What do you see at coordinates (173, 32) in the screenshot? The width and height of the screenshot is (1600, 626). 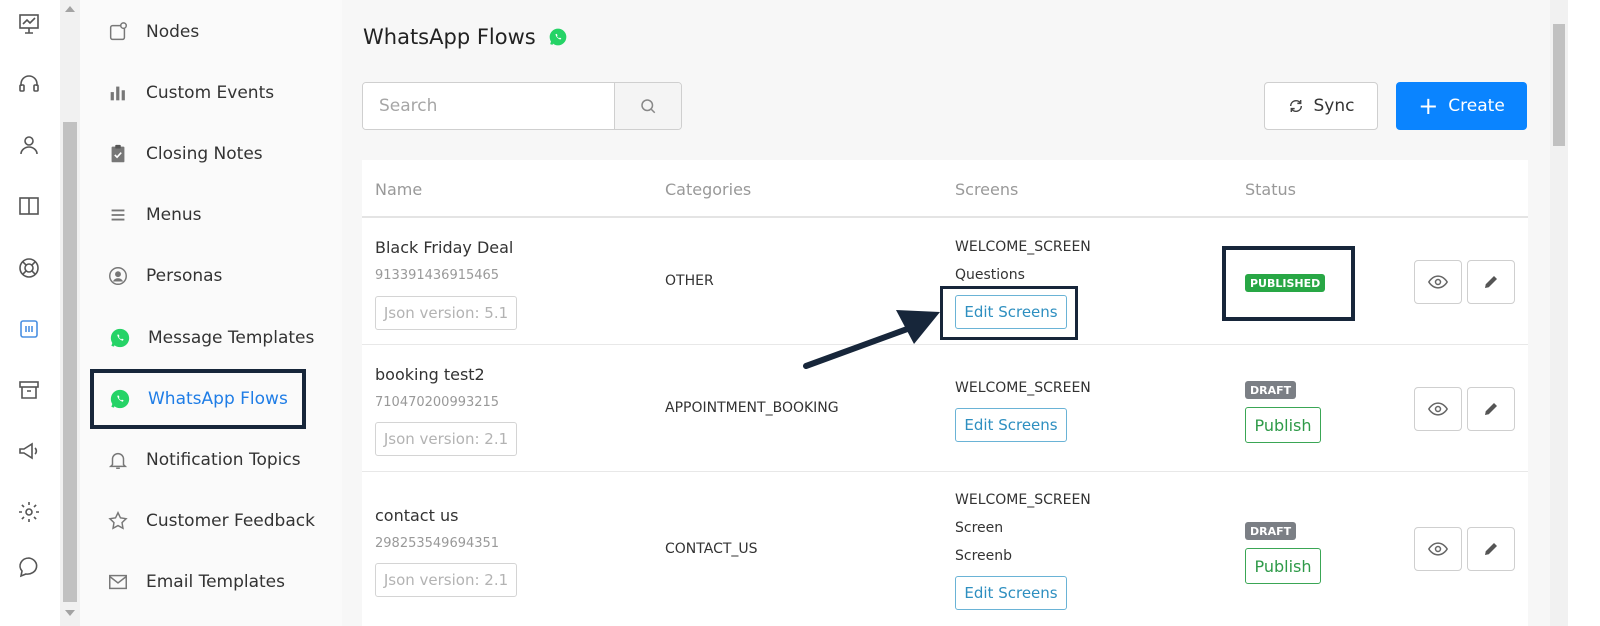 I see `menu-item-label: Nodes` at bounding box center [173, 32].